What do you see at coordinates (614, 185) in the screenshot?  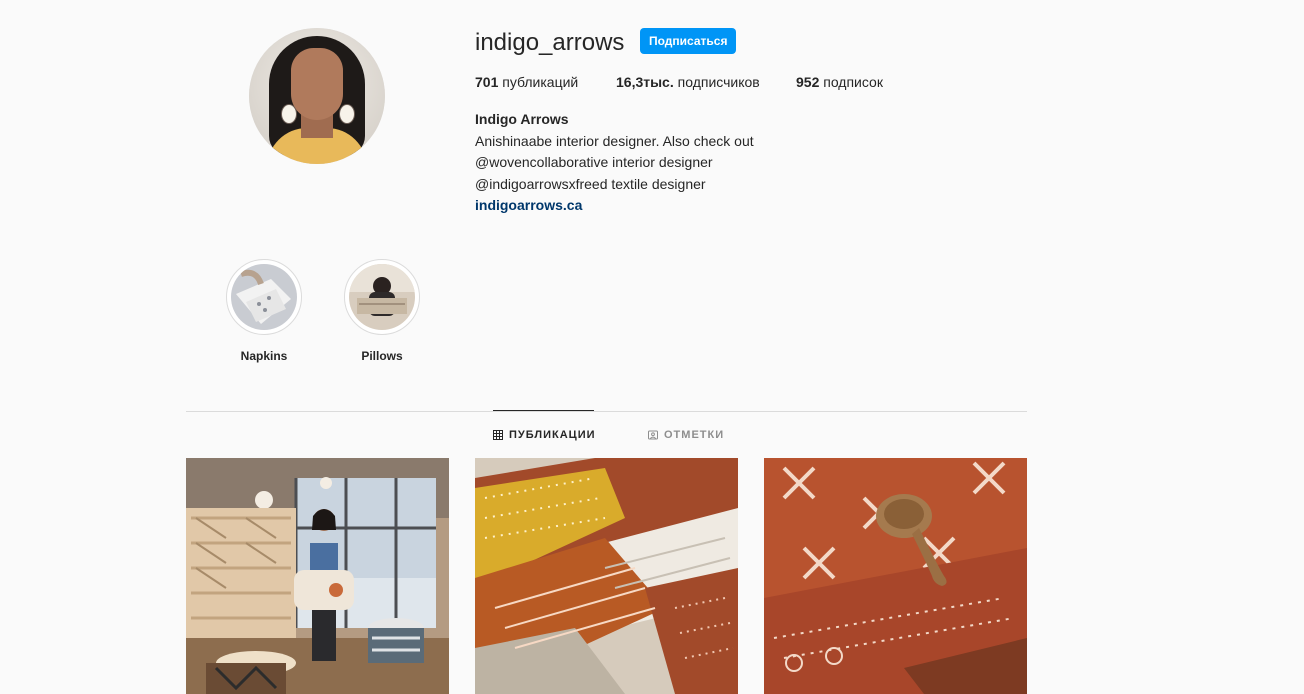 I see `bio-line-3: @indigoarrowsxfreed textile designer` at bounding box center [614, 185].